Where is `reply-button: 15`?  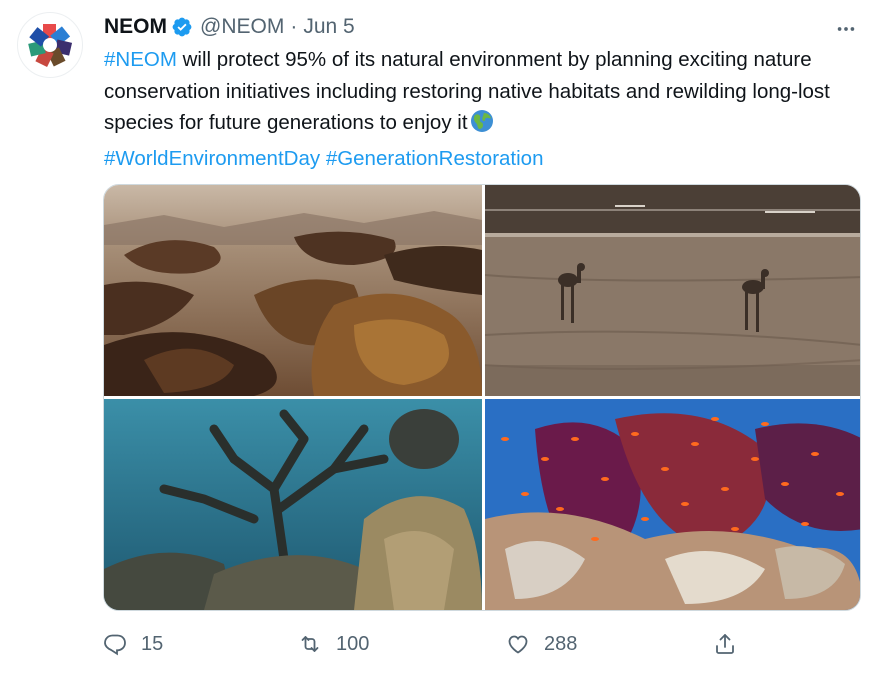 reply-button: 15 is located at coordinates (133, 644).